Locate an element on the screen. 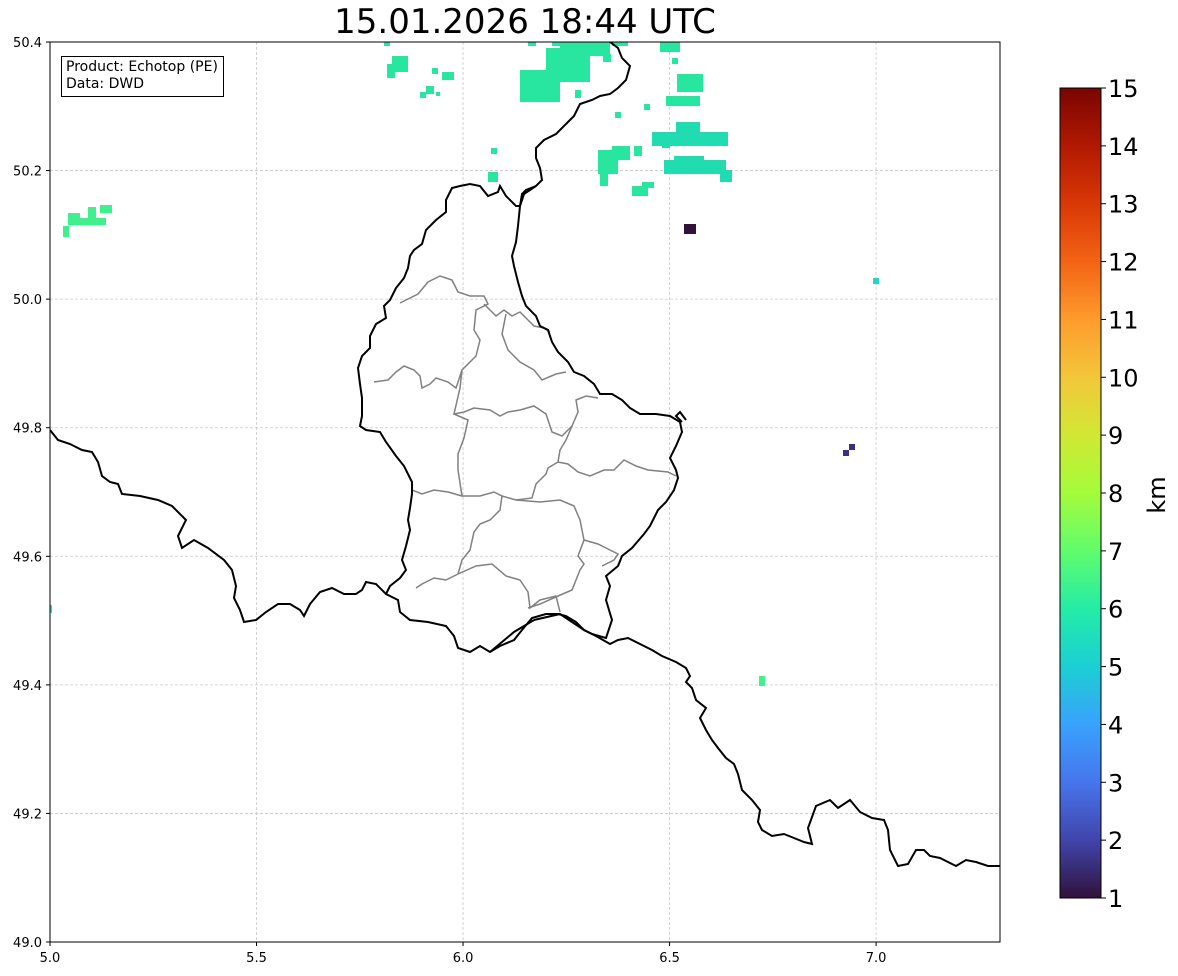 The width and height of the screenshot is (1178, 976). y-tick-label: 50.4 is located at coordinates (27, 43).